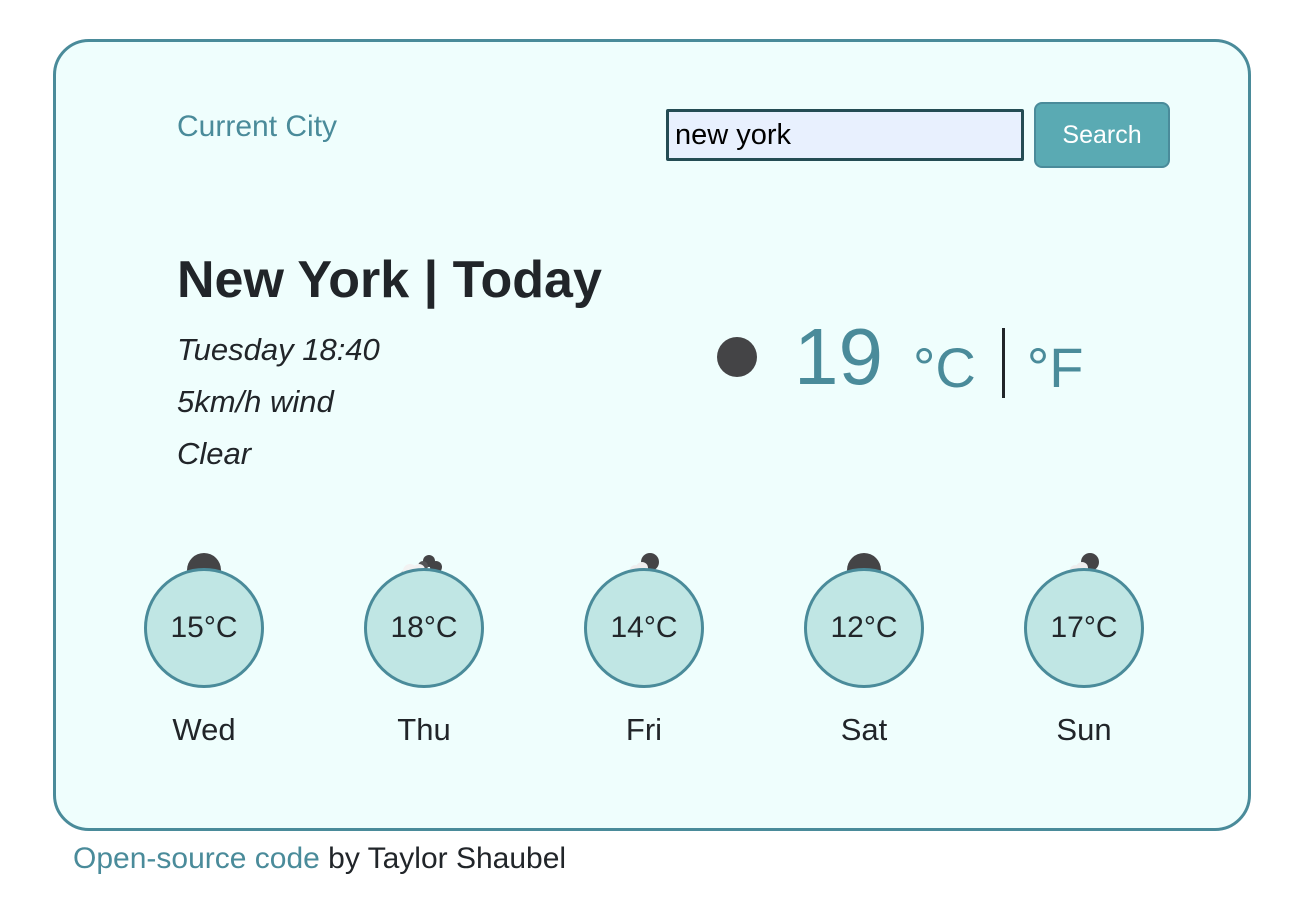  What do you see at coordinates (1003, 363) in the screenshot?
I see `unit-divider` at bounding box center [1003, 363].